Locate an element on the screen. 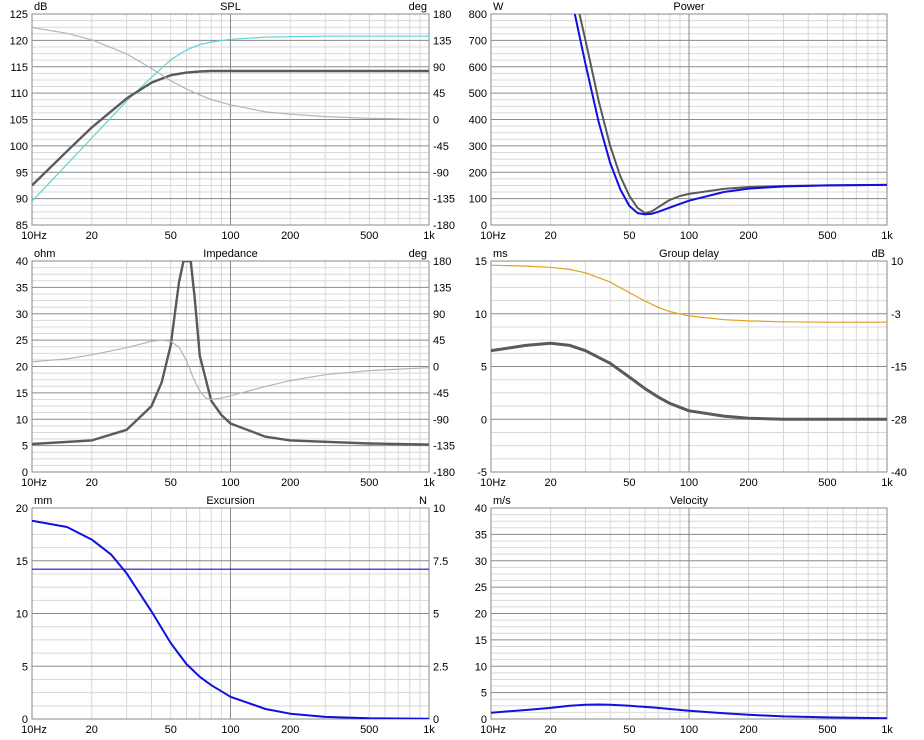 The width and height of the screenshot is (924, 740). spl-y-tick-label: 100 is located at coordinates (19, 147).